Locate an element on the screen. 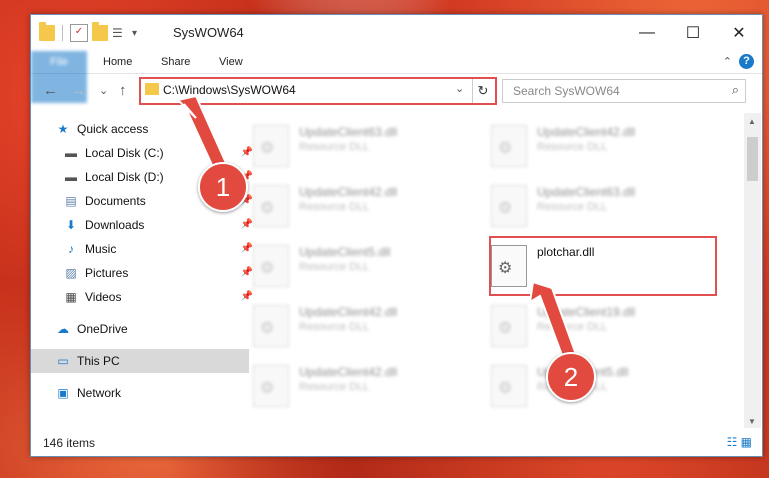  step-badge-2: 2 is located at coordinates (571, 377).